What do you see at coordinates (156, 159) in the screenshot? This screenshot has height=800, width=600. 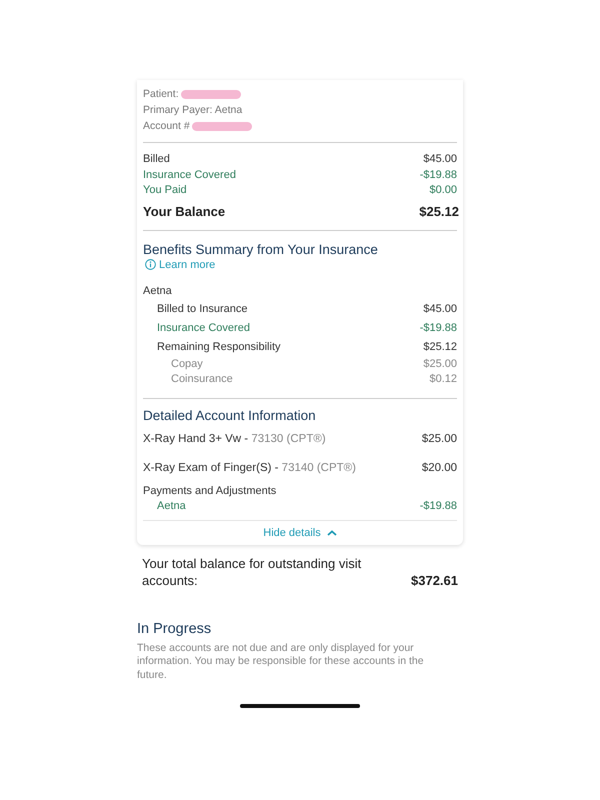 I see `row-label: Billed` at bounding box center [156, 159].